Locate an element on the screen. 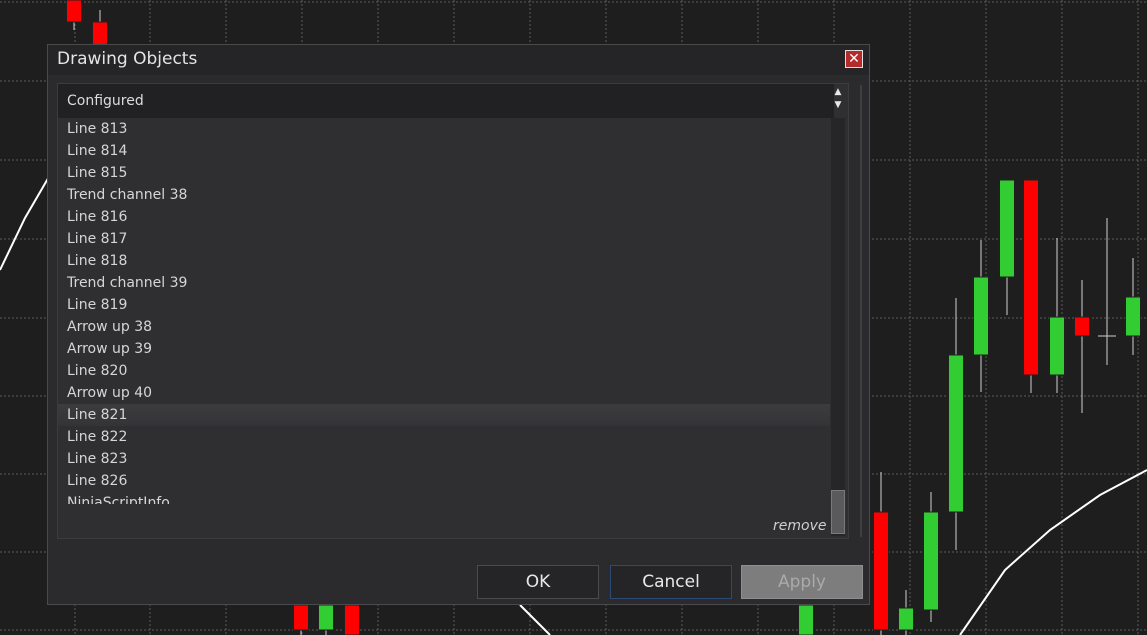 The height and width of the screenshot is (635, 1147). list-scrollbar is located at coordinates (838, 327).